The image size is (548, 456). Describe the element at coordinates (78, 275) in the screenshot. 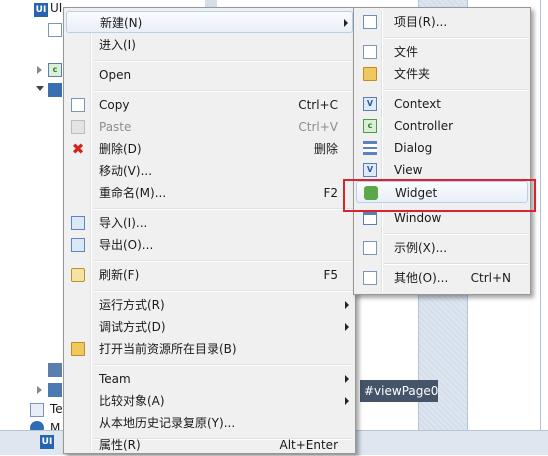

I see `refresh-icon` at that location.